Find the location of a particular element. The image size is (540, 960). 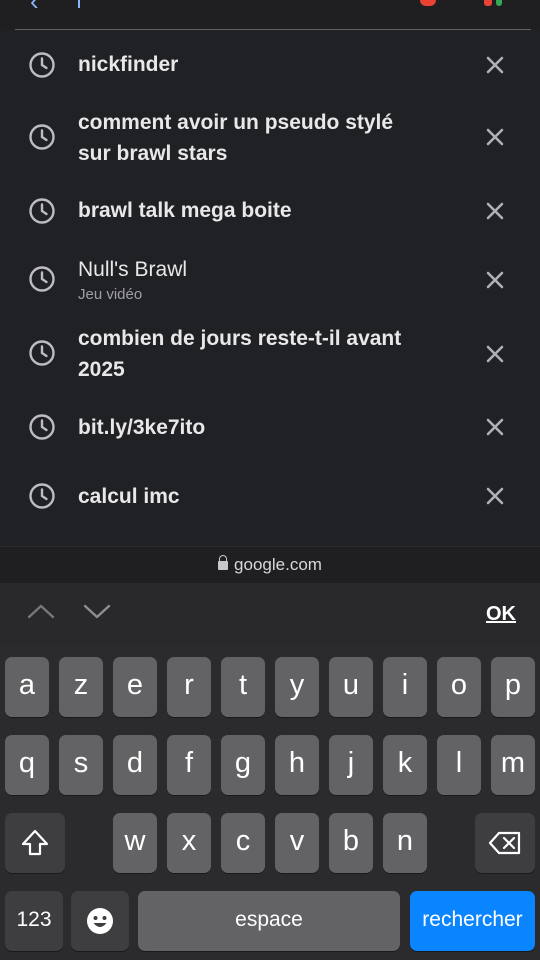

search-key: rechercher is located at coordinates (472, 921).